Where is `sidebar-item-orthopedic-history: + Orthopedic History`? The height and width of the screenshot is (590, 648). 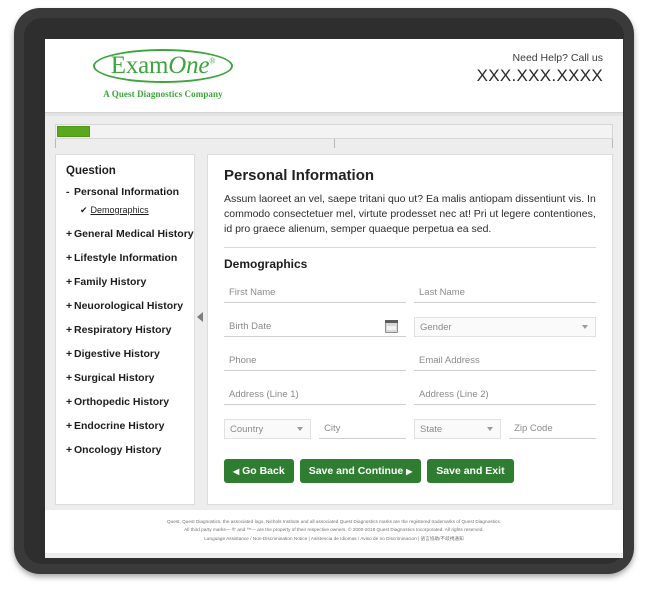
sidebar-item-orthopedic-history: + Orthopedic History is located at coordinates (127, 402).